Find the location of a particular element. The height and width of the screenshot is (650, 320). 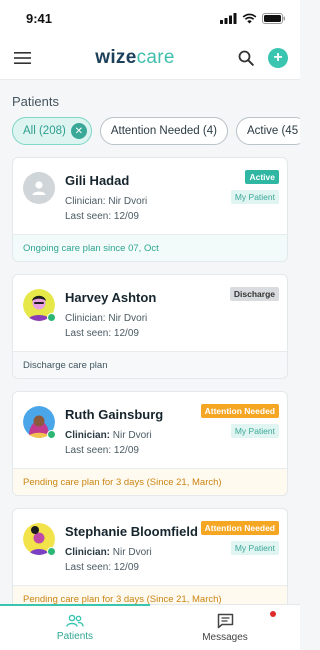

status-bar: 9:41 is located at coordinates (150, 18).